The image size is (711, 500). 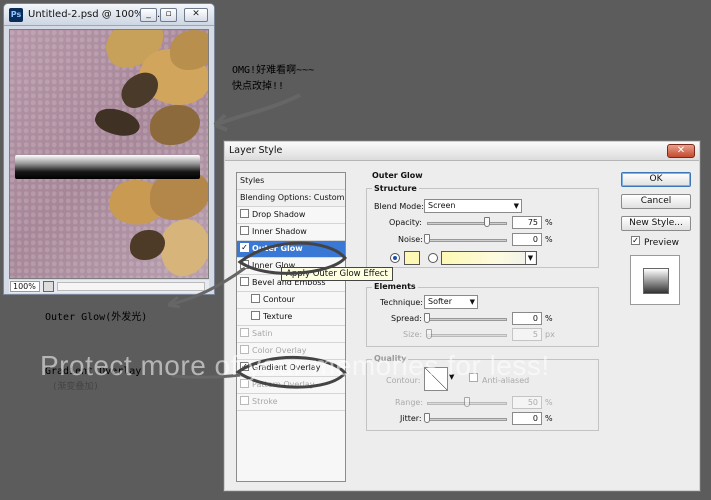 I want to click on solid-color-radio, so click(x=395, y=258).